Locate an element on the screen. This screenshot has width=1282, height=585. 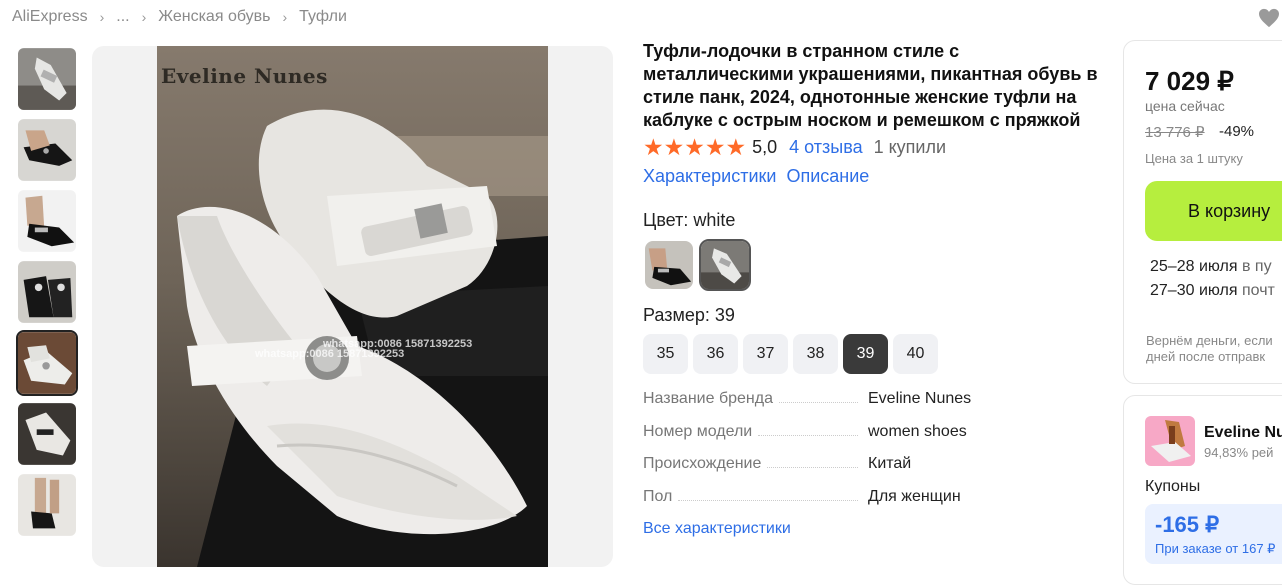
refund-note: Вернём деньги, если дней после отправк is located at coordinates (1209, 349).